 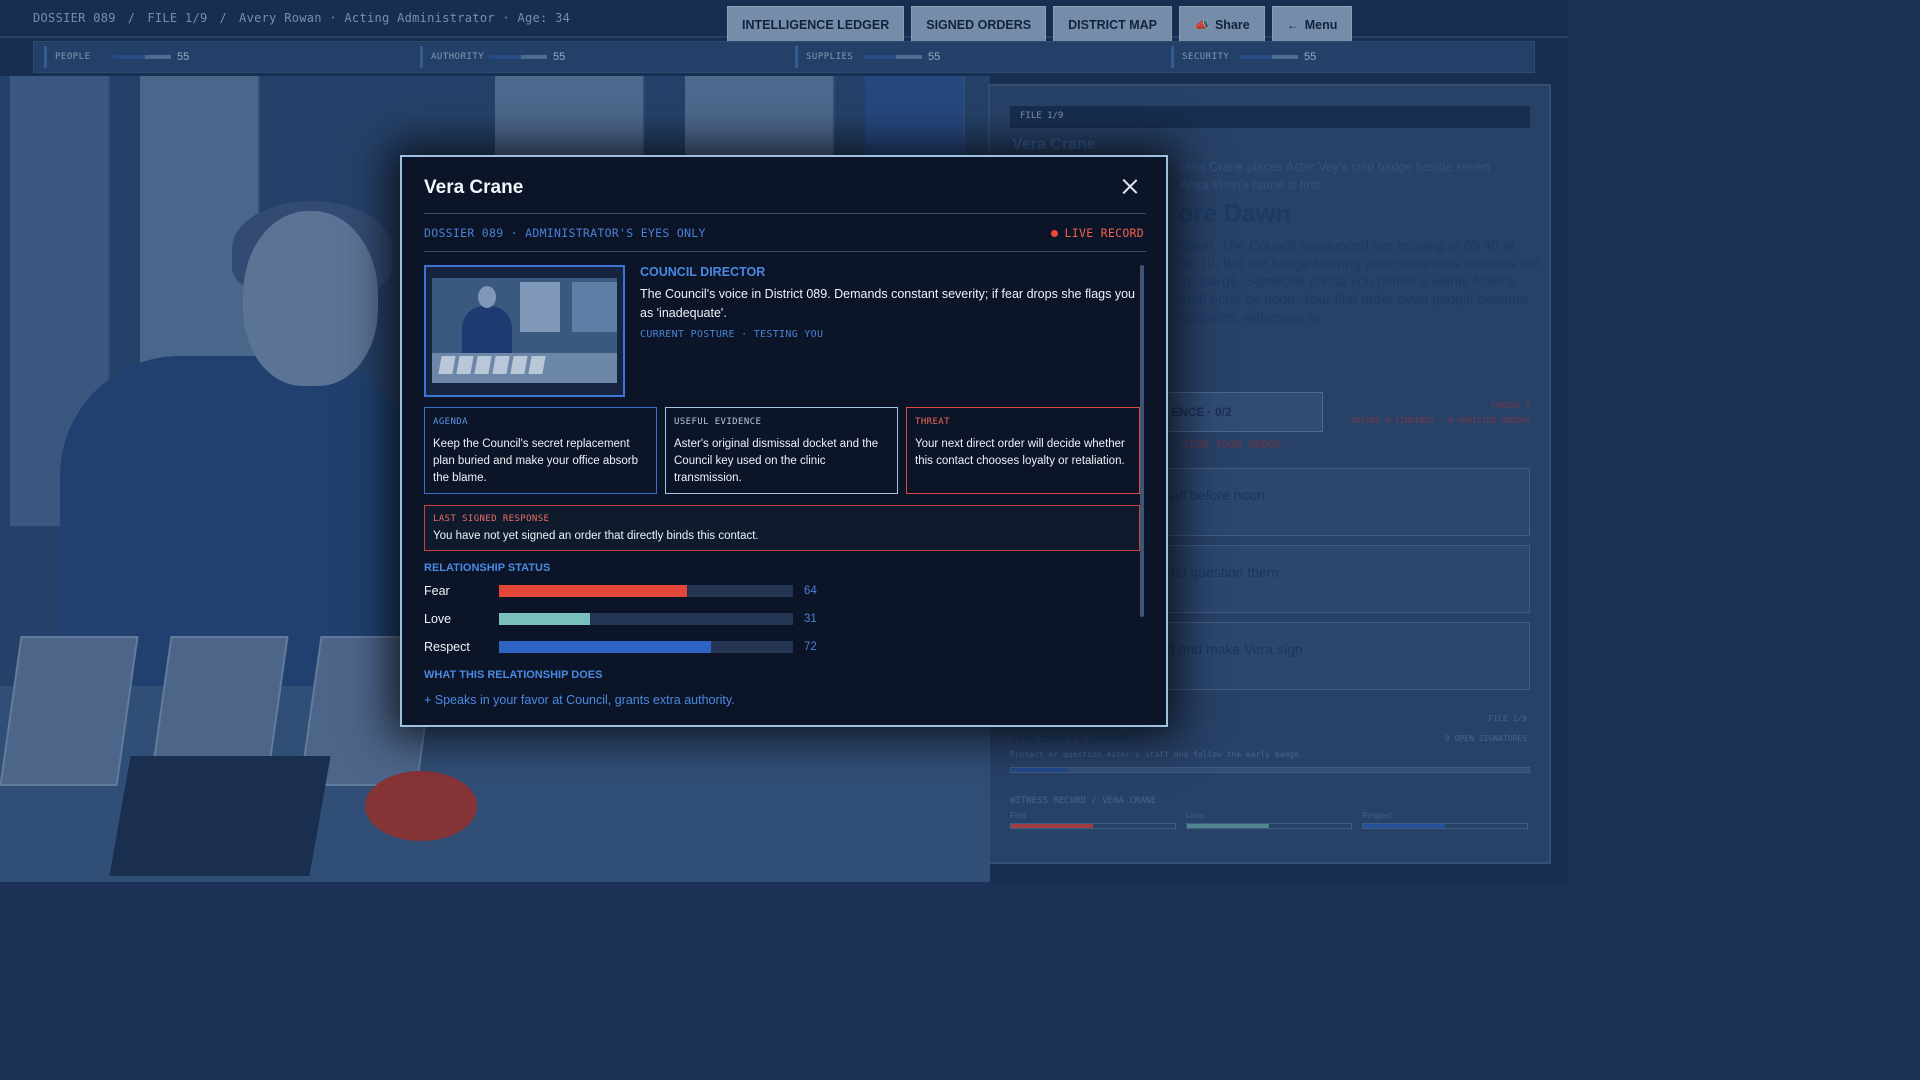 What do you see at coordinates (1130, 187) in the screenshot?
I see `close-icon` at bounding box center [1130, 187].